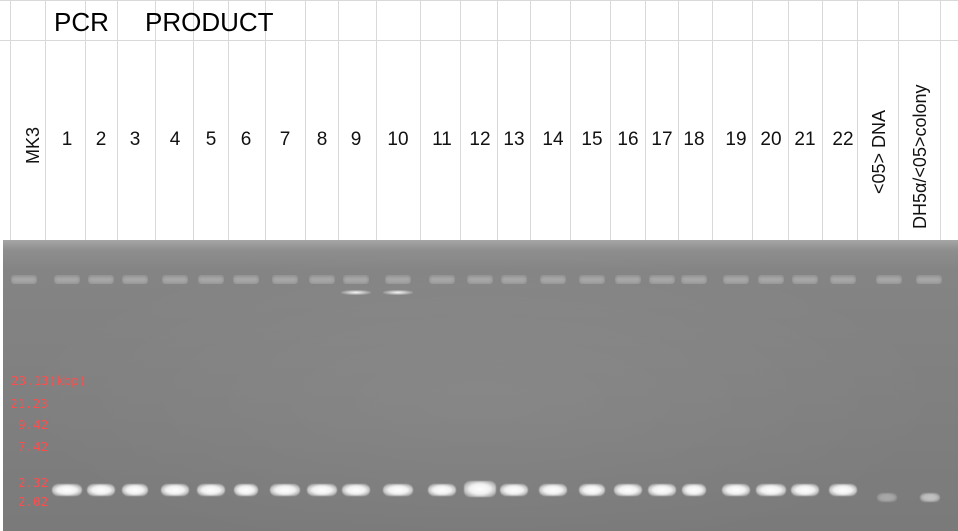 The image size is (958, 531). Describe the element at coordinates (480, 139) in the screenshot. I see `lane-label-12: 12` at that location.